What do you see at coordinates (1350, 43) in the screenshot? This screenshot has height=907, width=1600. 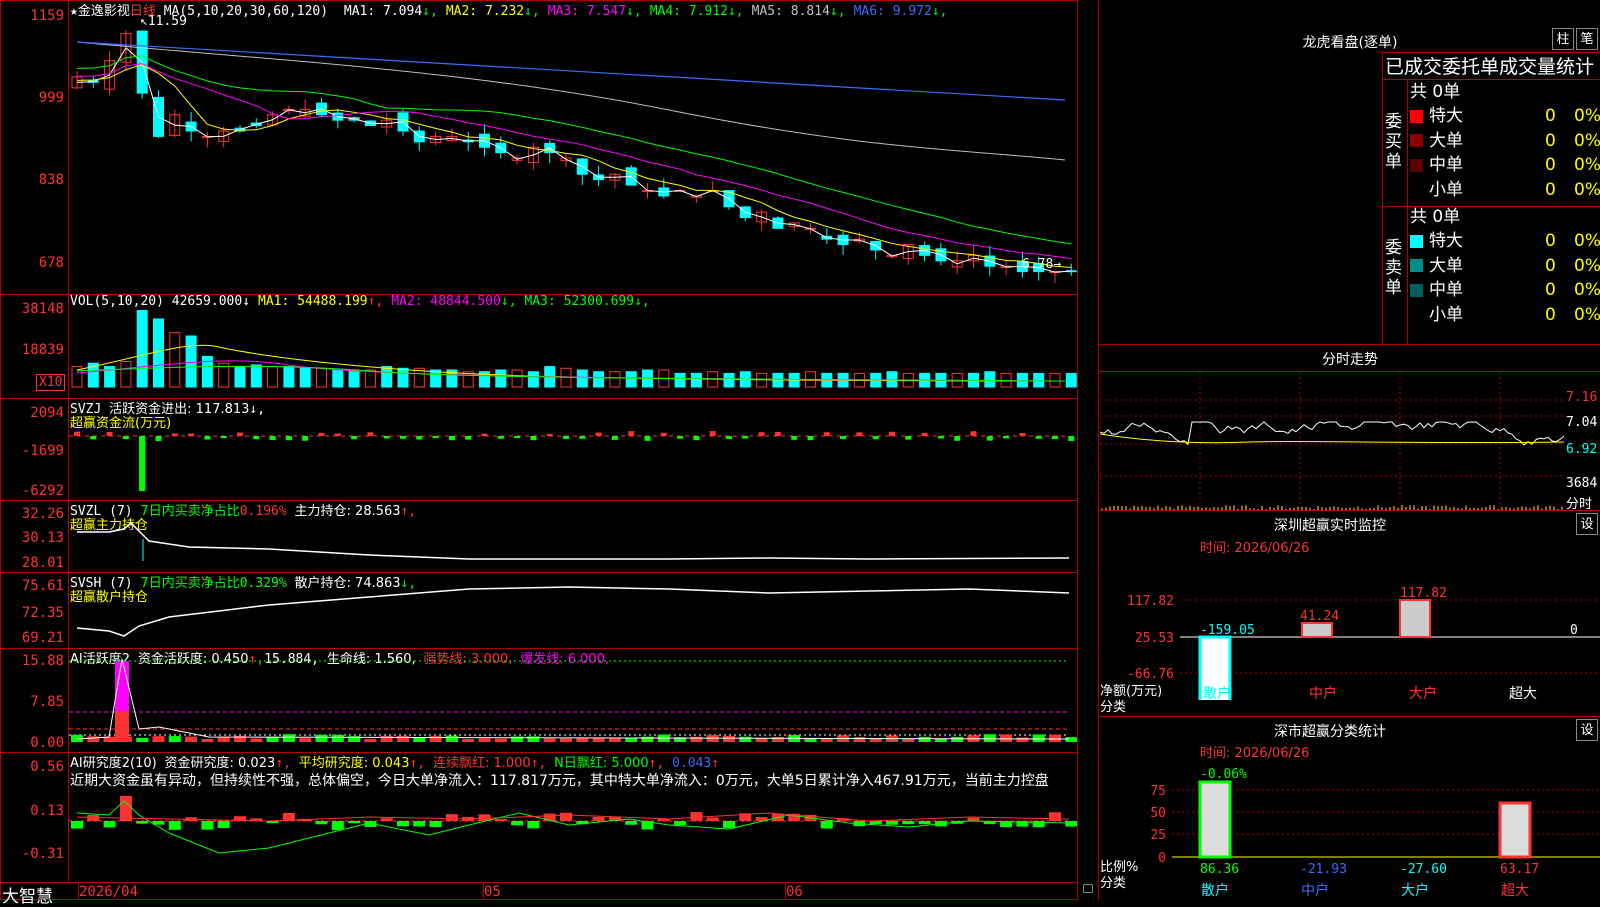 I see `longhu-title: 龙虎看盘(逐单)` at bounding box center [1350, 43].